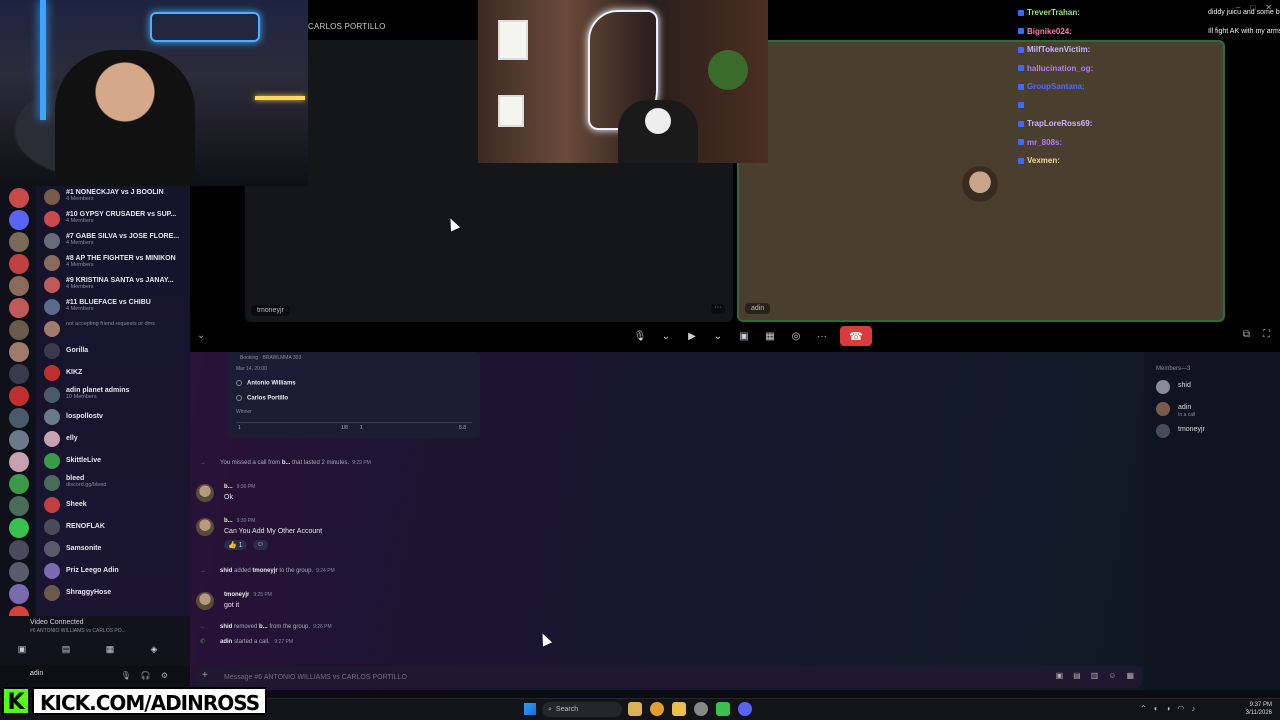 Image resolution: width=1280 pixels, height=720 pixels. Describe the element at coordinates (113, 571) in the screenshot. I see `dm-item: Priz Leego Adin` at that location.